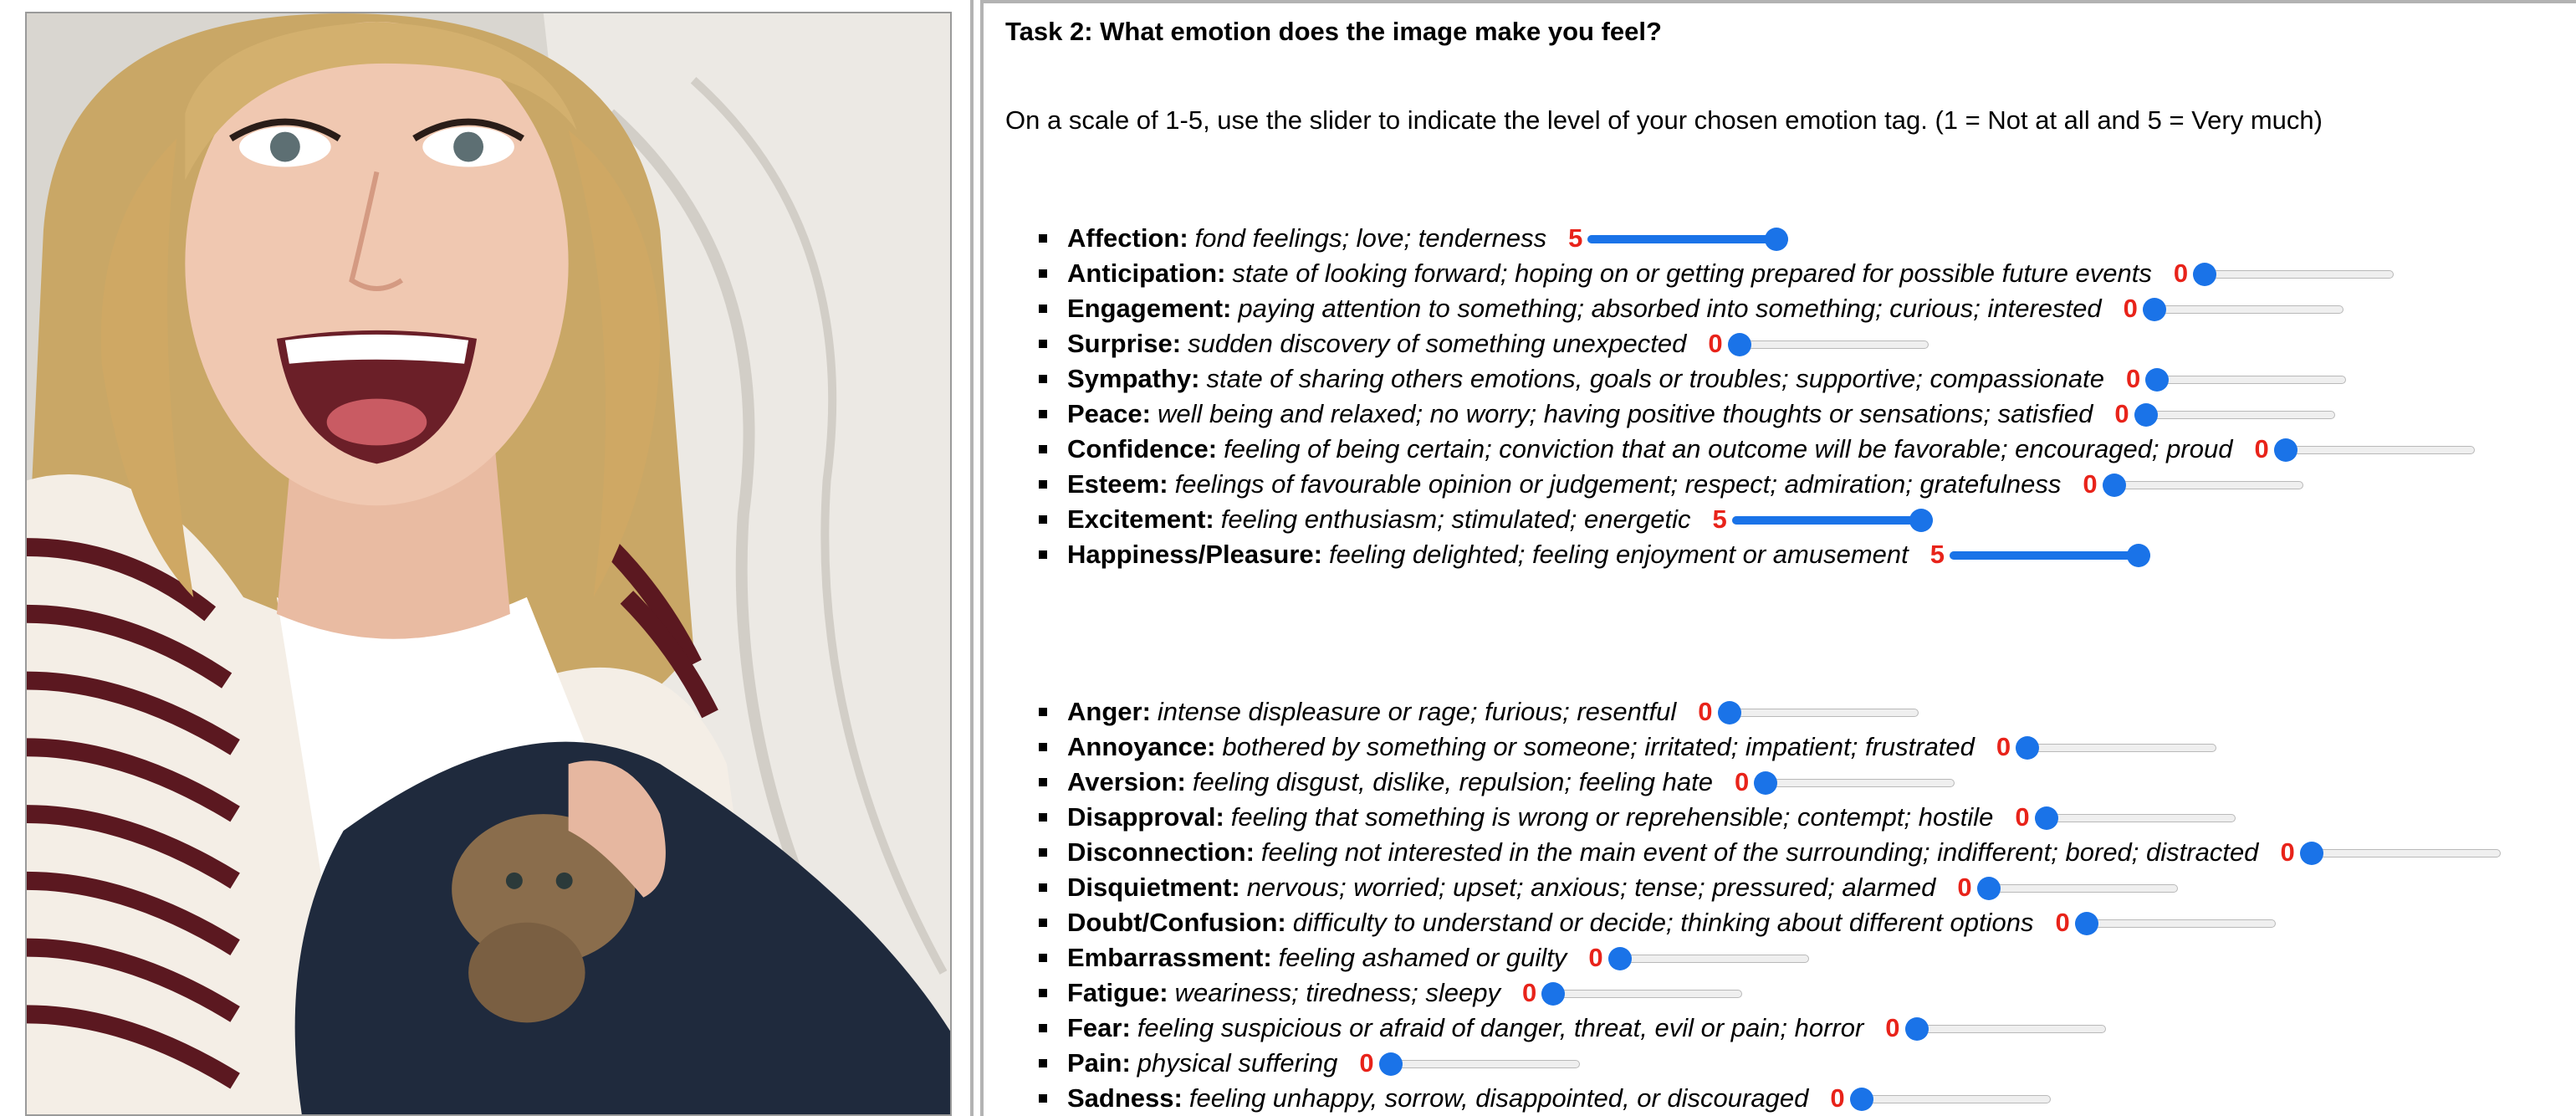 This screenshot has width=2576, height=1116. I want to click on emotion-slider-embarrassment, so click(1708, 957).